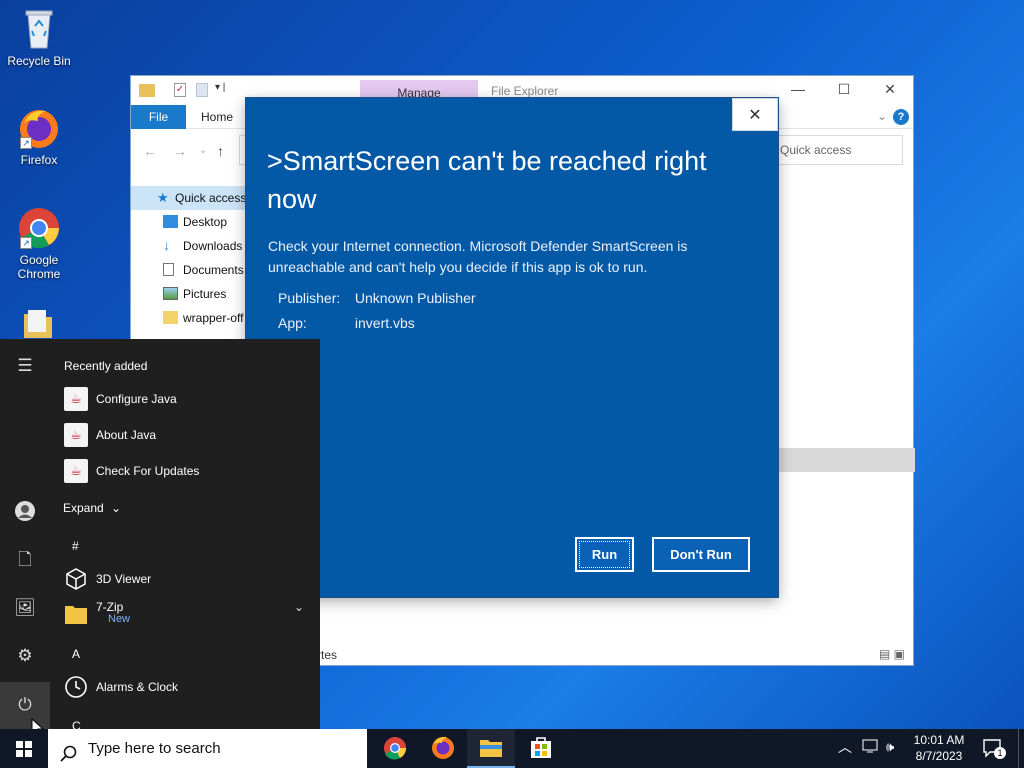  Describe the element at coordinates (106, 366) in the screenshot. I see `recently-added-header: Recently added` at that location.